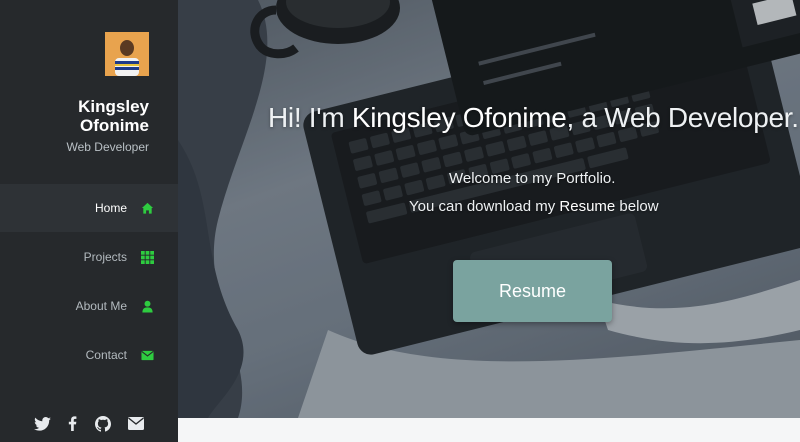  Describe the element at coordinates (106, 355) in the screenshot. I see `nav-label: Contact` at that location.